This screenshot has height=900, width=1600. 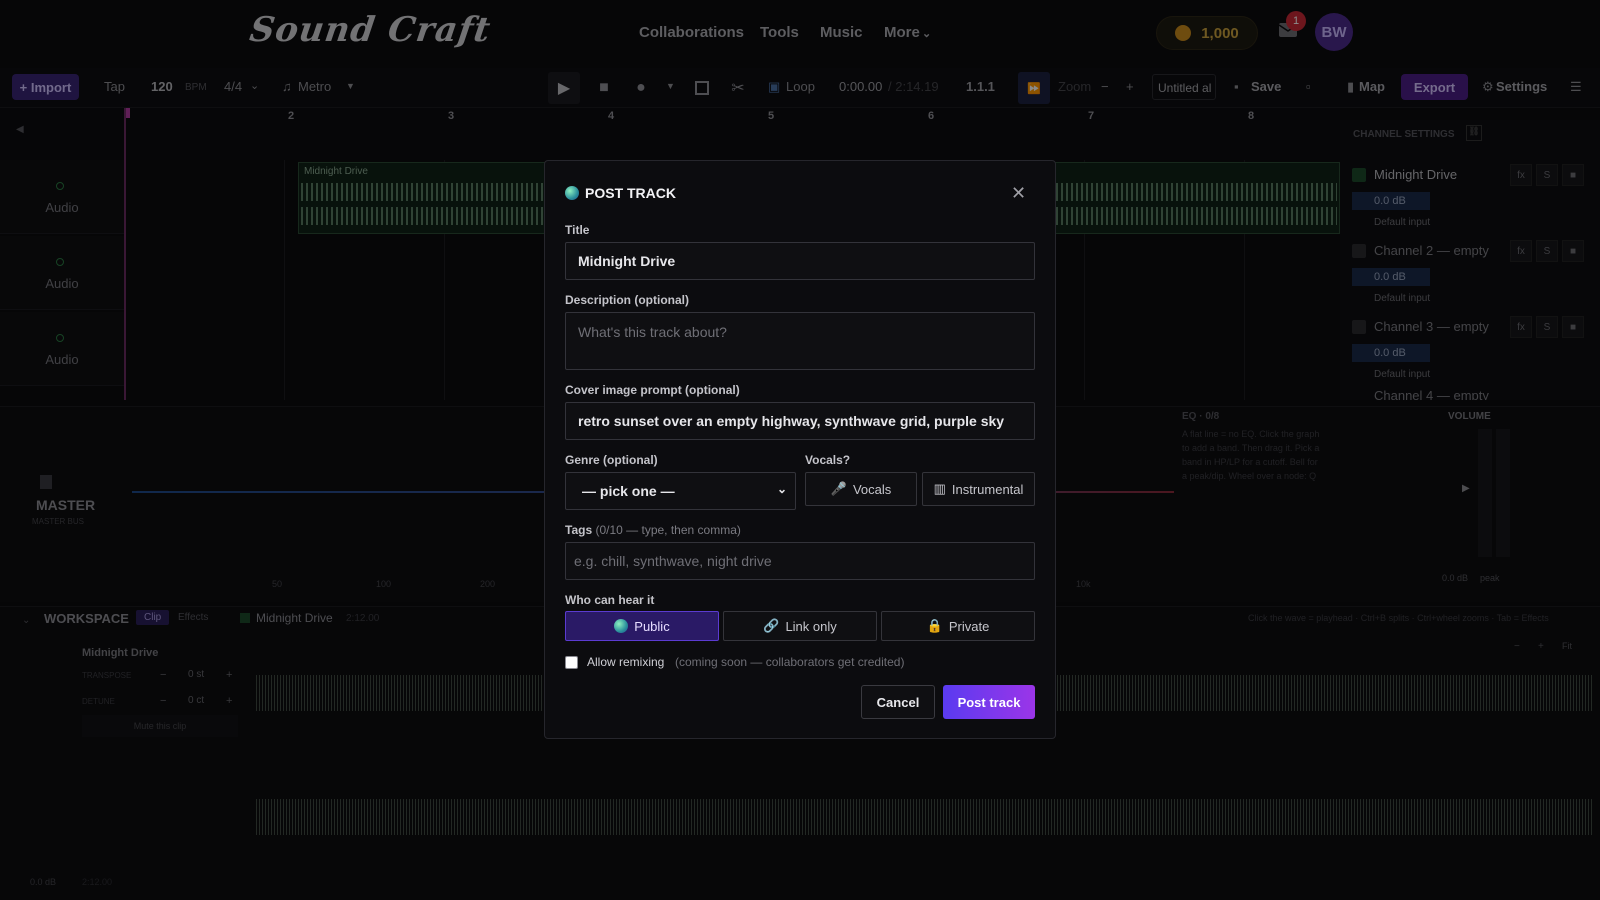 I want to click on lock-icon: 🔒, so click(x=934, y=625).